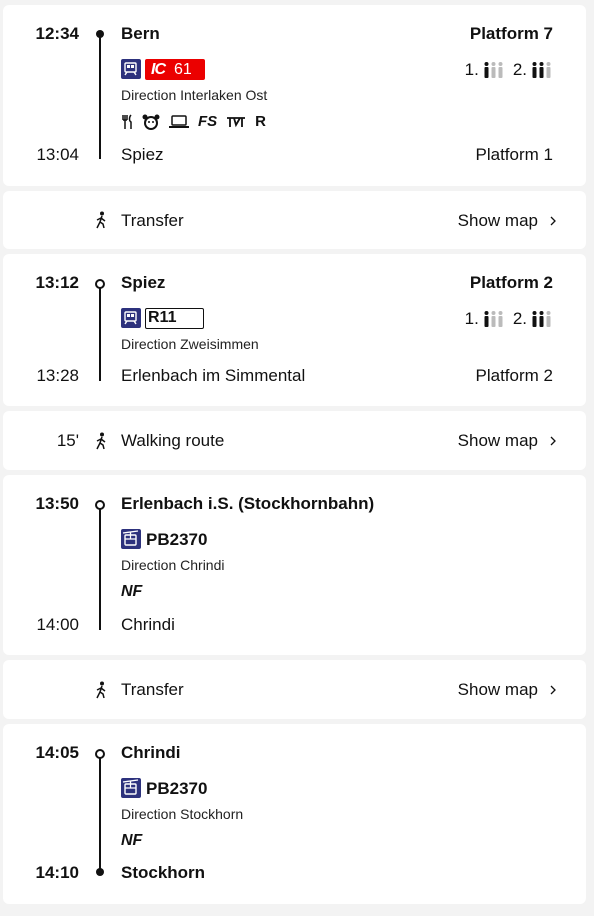 The image size is (594, 916). I want to click on departure-platform: Platform 7, so click(511, 33).